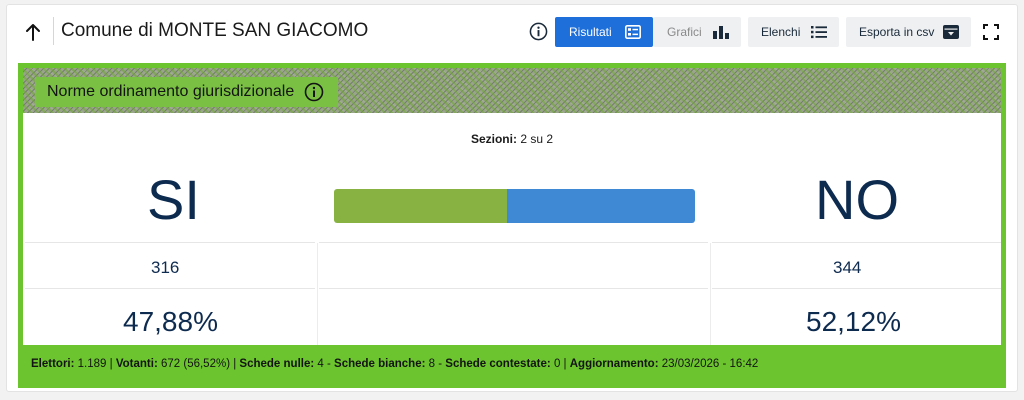 This screenshot has height=400, width=1024. What do you see at coordinates (537, 139) in the screenshot?
I see `sezioni-value: 2 su 2` at bounding box center [537, 139].